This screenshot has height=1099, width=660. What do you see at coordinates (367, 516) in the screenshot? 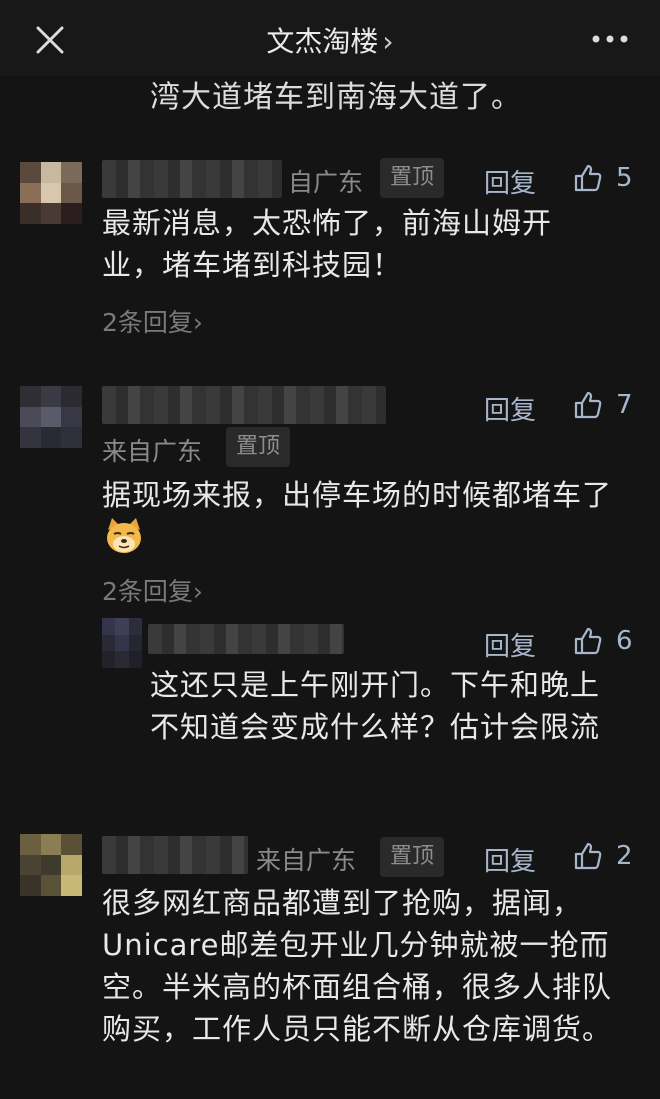
I see `comment-text: 据现场来报，出停车场的时候都堵车了` at bounding box center [367, 516].